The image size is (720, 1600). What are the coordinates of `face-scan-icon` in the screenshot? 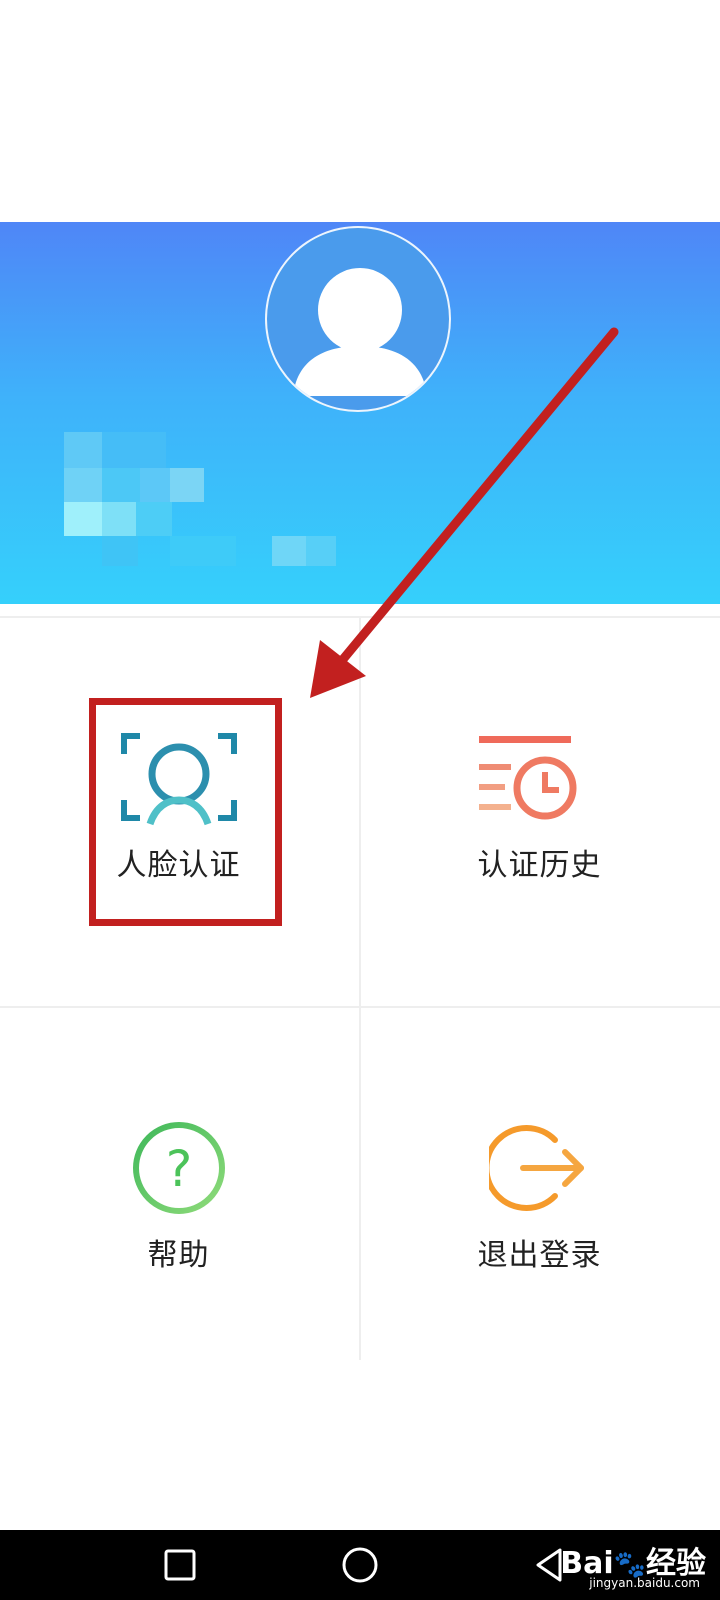 It's located at (179, 779).